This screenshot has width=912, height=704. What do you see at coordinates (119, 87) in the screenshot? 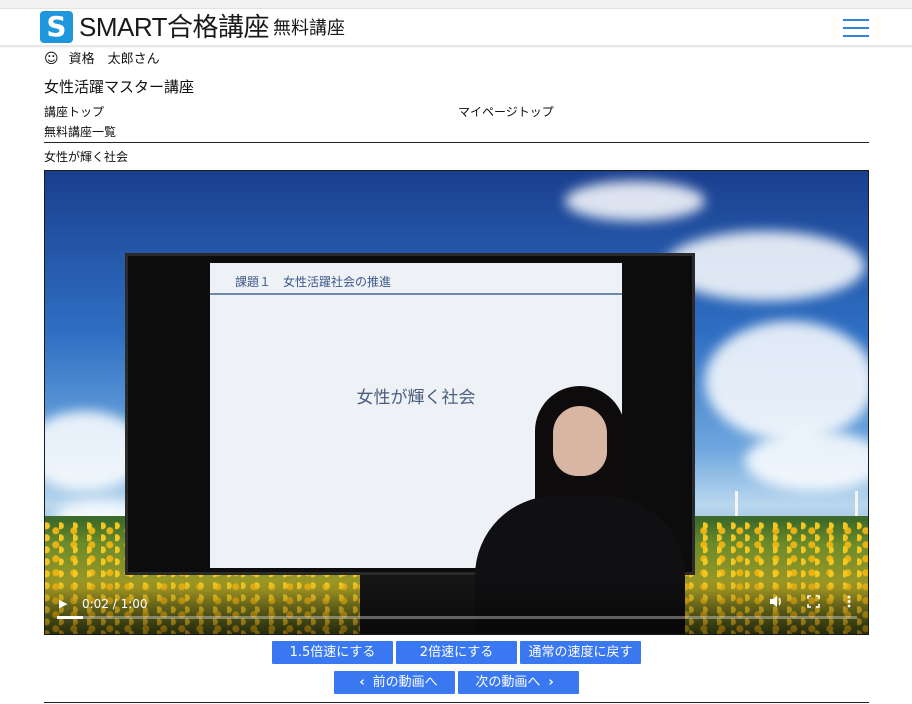
I see `course-title: 女性活躍マスター講座` at bounding box center [119, 87].